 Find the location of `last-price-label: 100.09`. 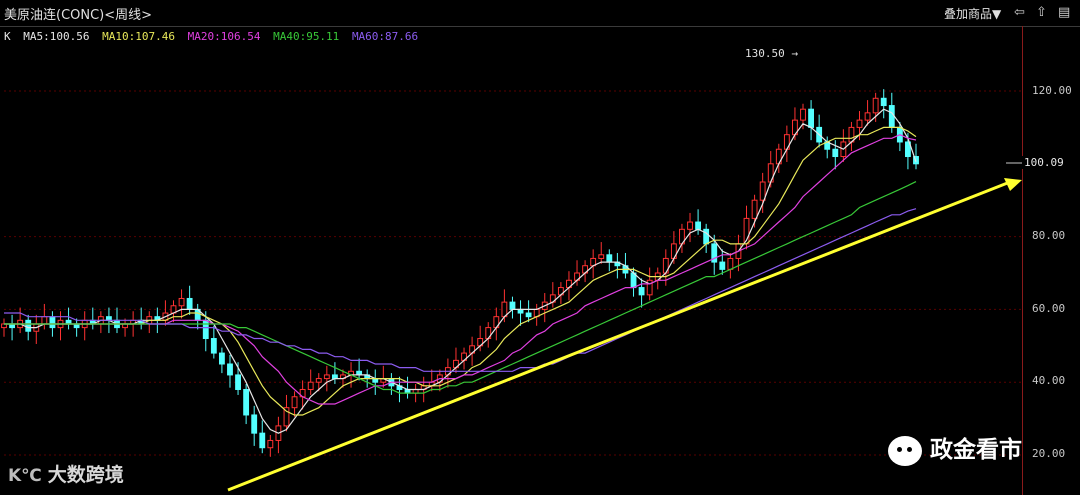

last-price-label: 100.09 is located at coordinates (1044, 162).